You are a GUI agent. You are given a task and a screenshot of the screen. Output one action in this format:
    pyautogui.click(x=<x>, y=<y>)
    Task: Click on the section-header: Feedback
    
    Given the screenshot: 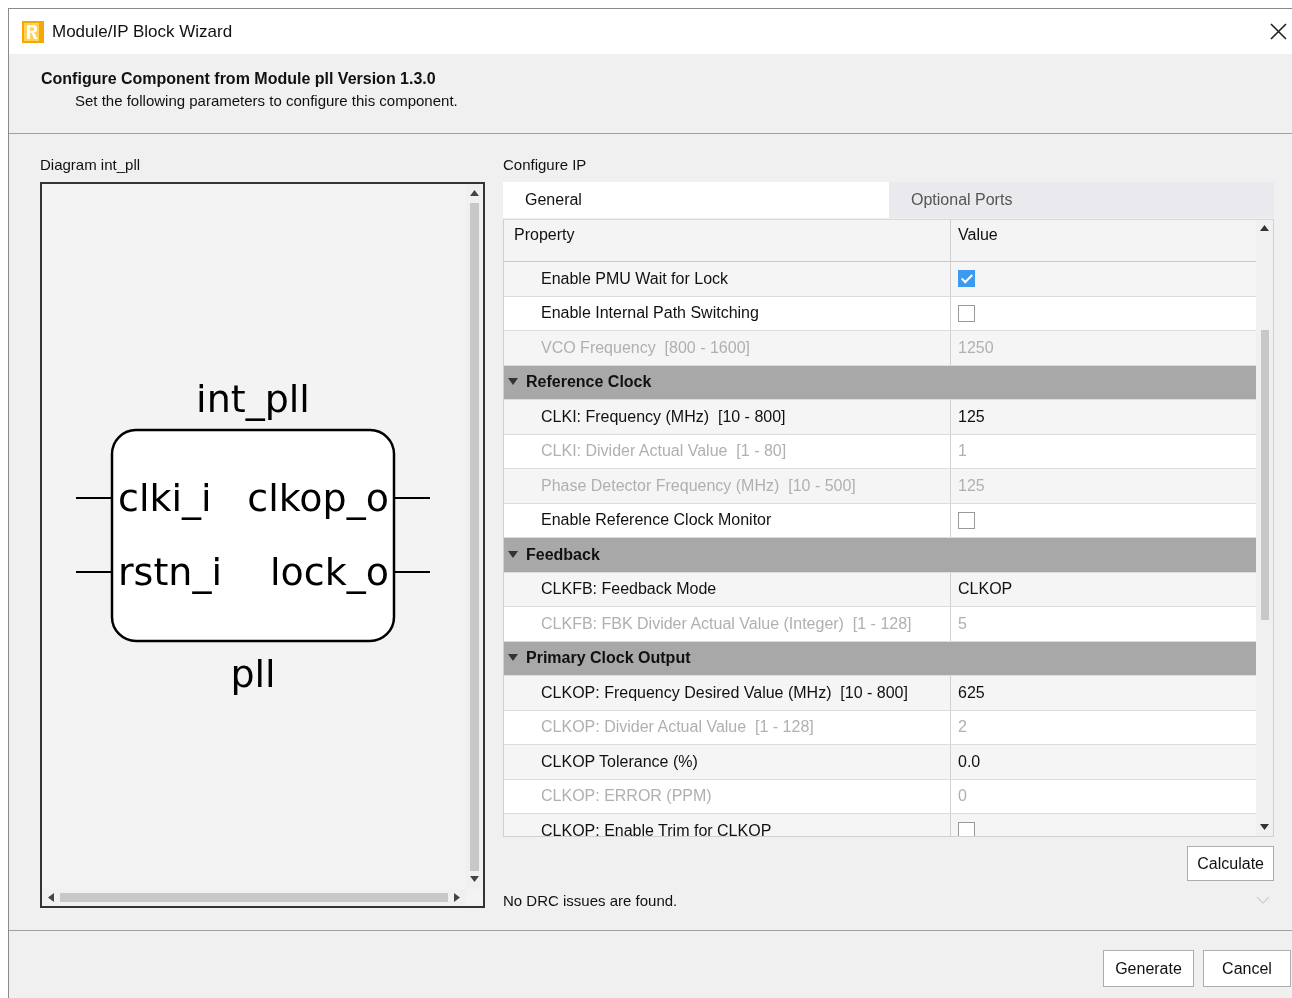 What is the action you would take?
    pyautogui.click(x=880, y=555)
    